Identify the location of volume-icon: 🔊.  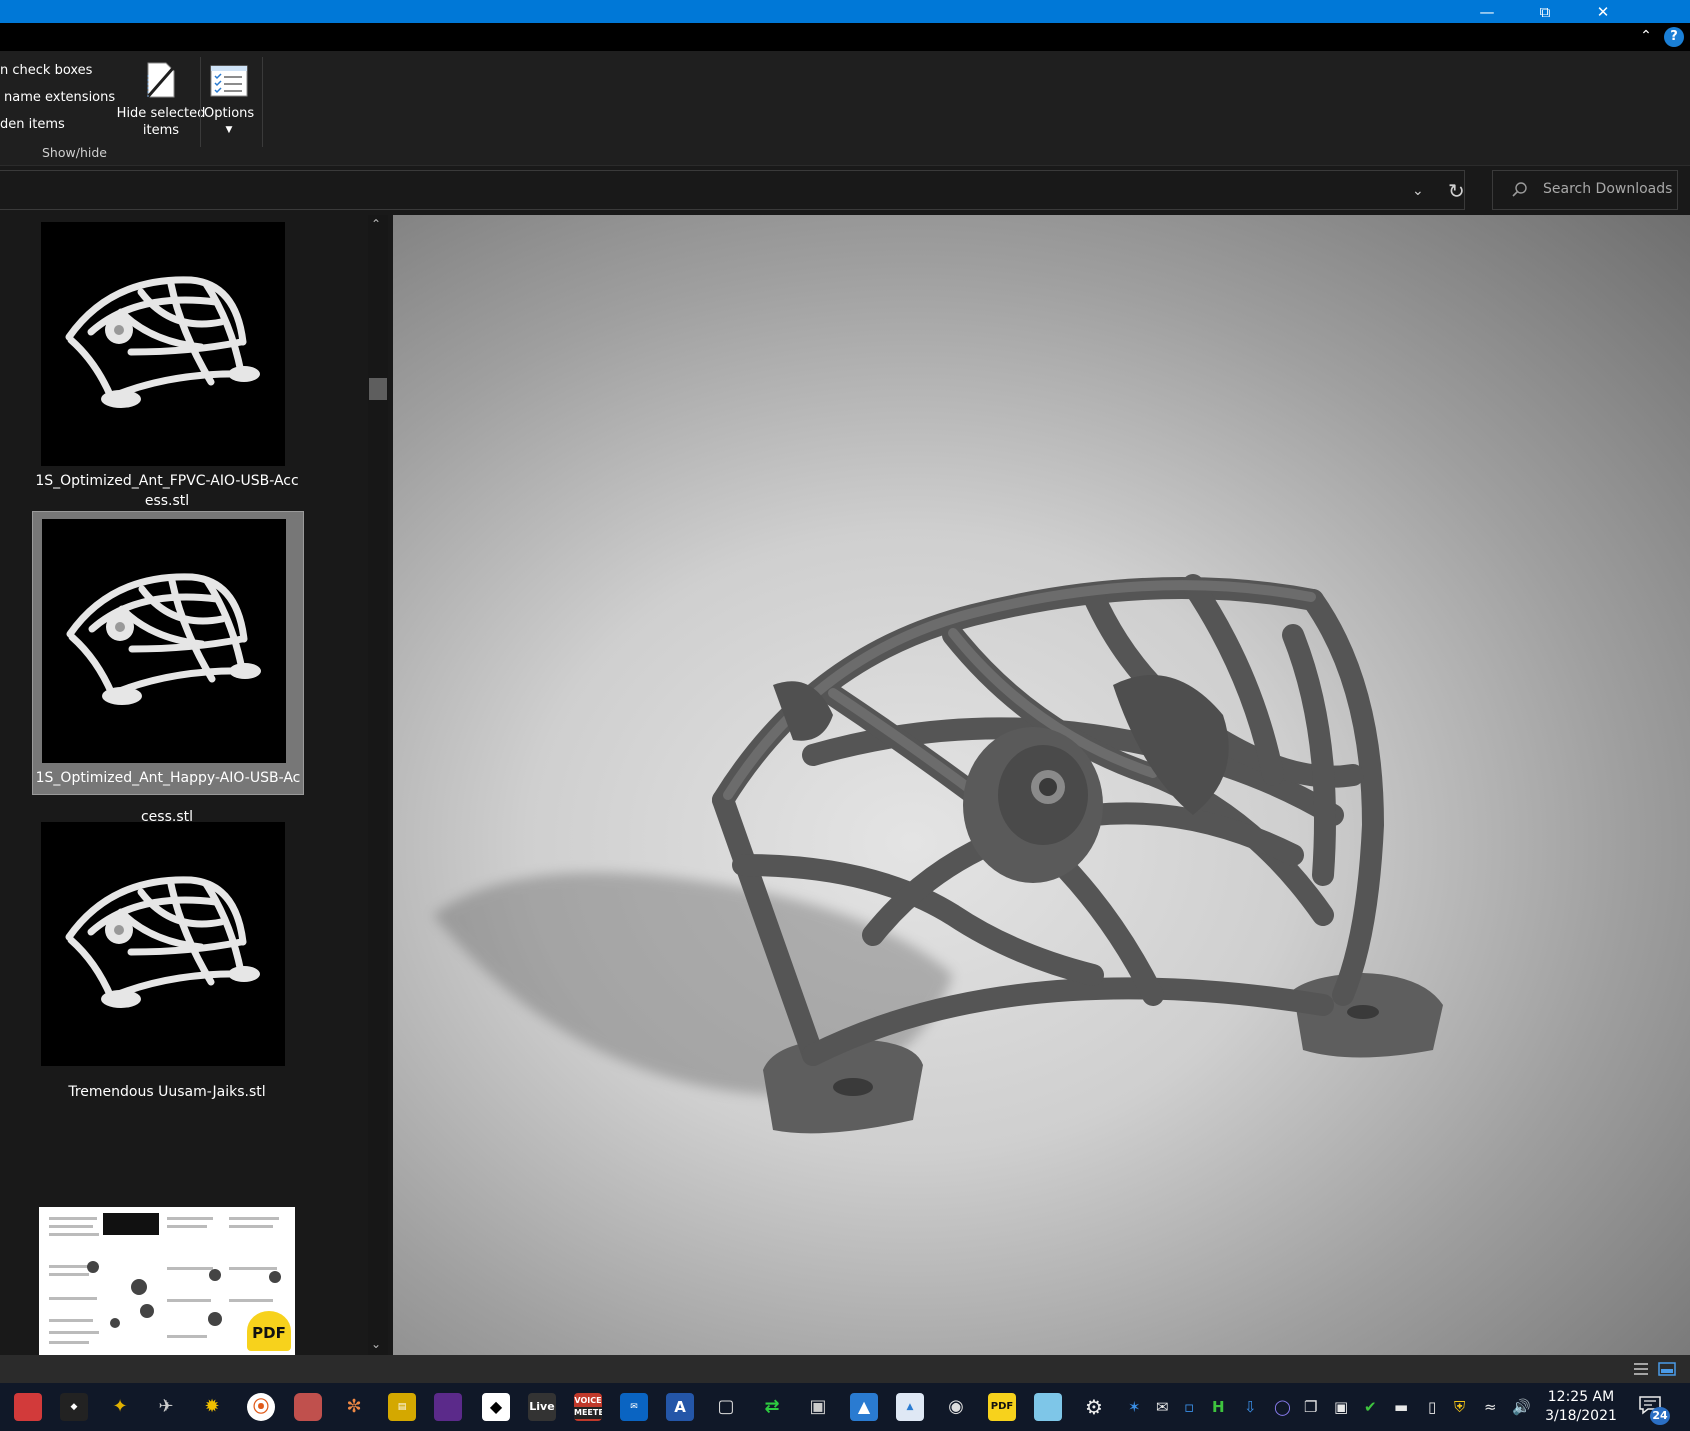
(1521, 1407).